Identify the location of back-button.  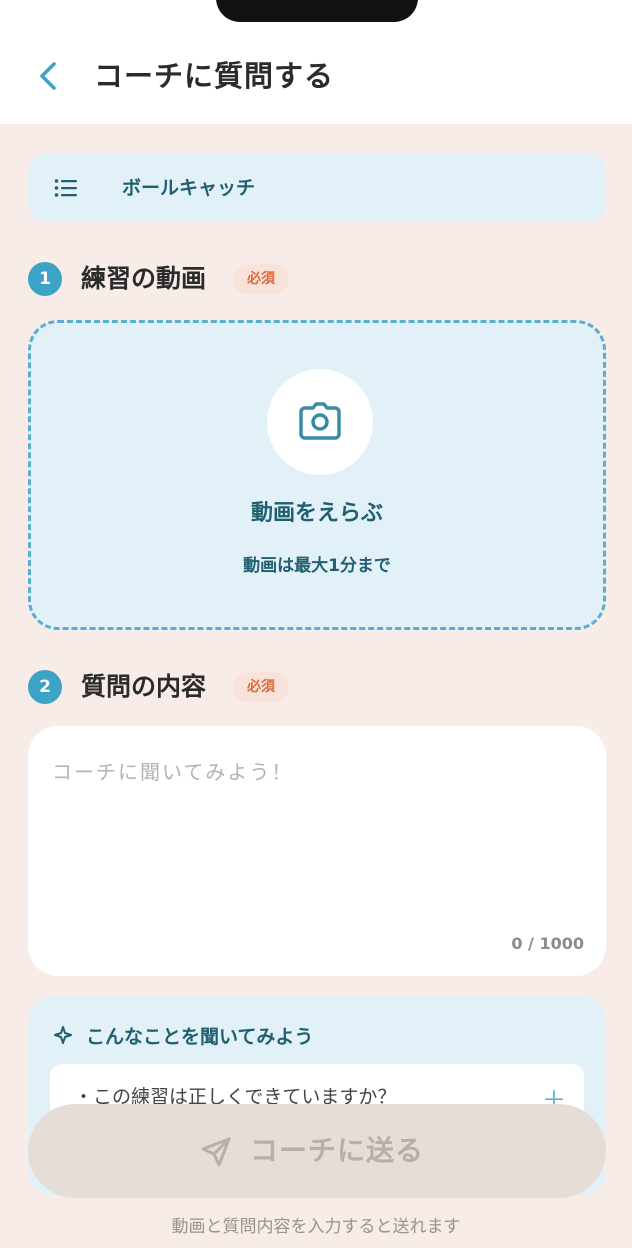
(50, 76).